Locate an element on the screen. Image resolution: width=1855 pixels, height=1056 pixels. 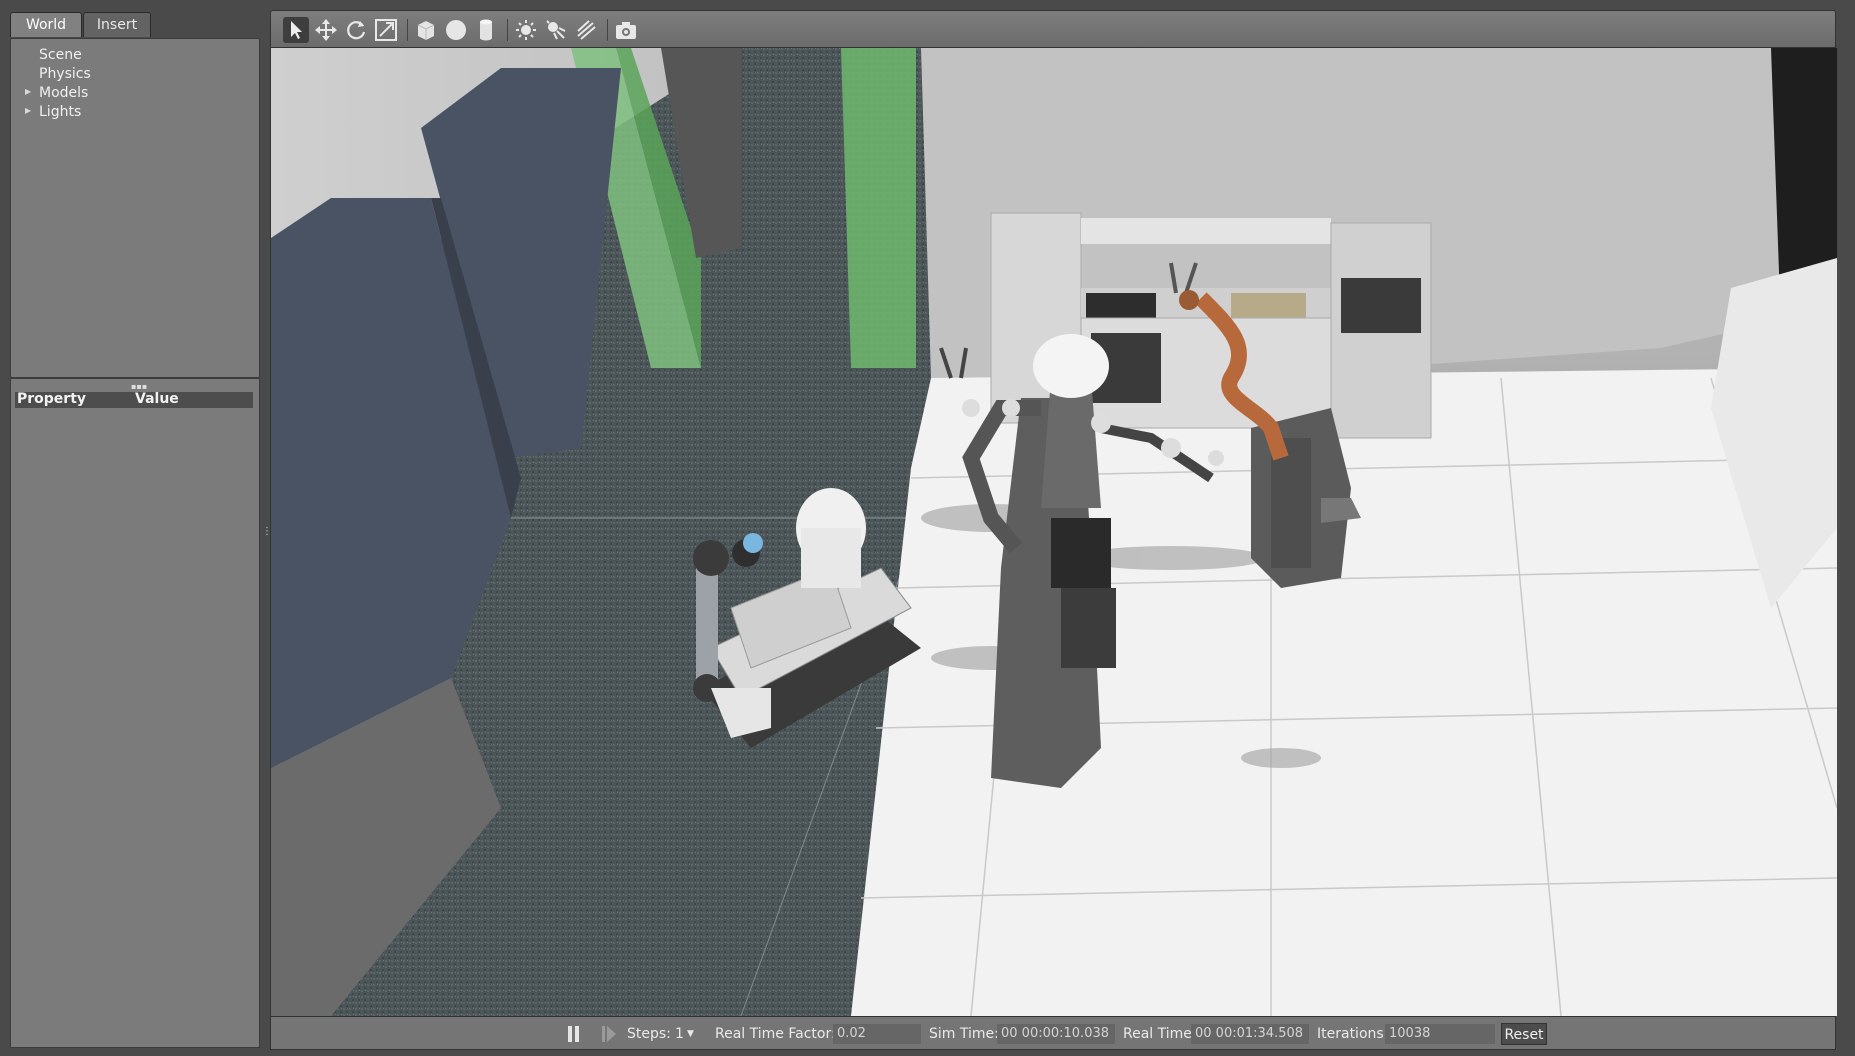
rotate-icon is located at coordinates (356, 30).